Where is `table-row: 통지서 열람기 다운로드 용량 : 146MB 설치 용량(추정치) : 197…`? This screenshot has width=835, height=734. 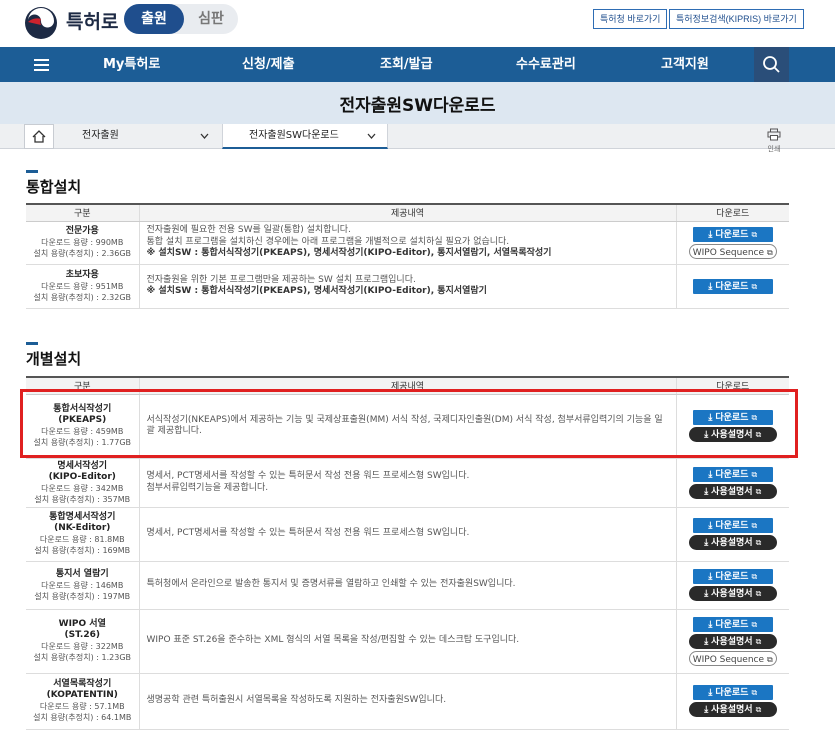 table-row: 통지서 열람기 다운로드 용량 : 146MB 설치 용량(추정치) : 197… is located at coordinates (407, 585).